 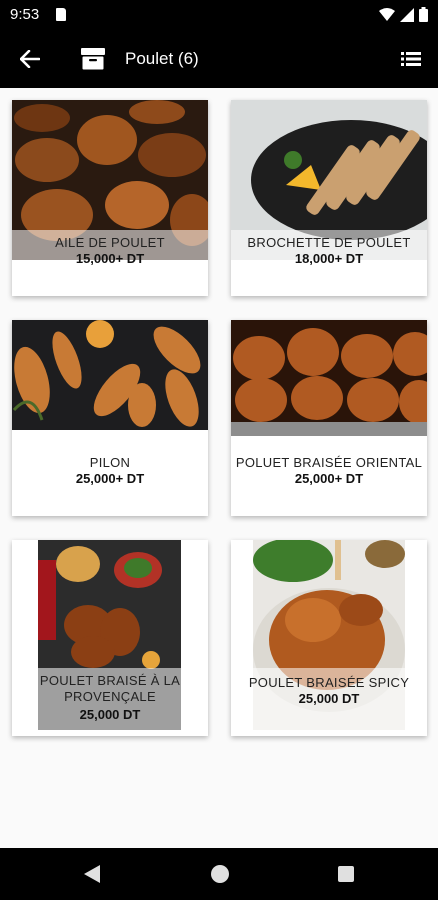 I want to click on sd-card-icon, so click(x=61, y=14).